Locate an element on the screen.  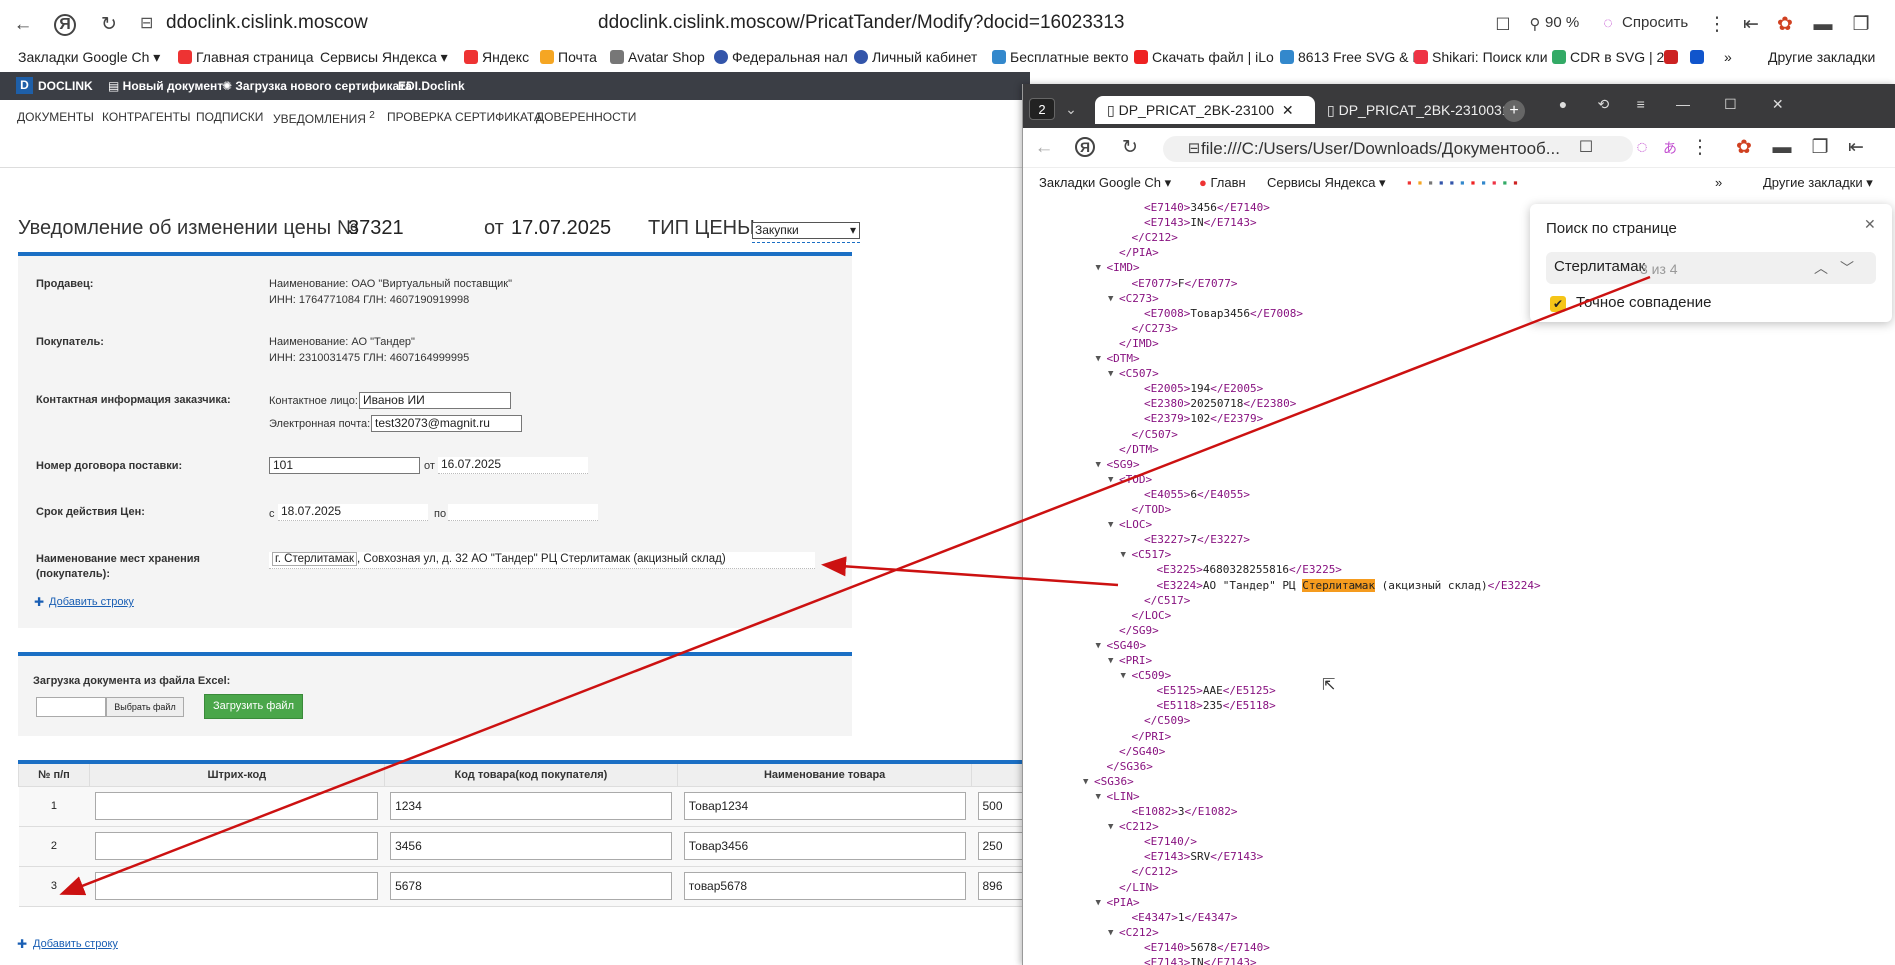
menu-contractors: КОНТРАГЕНТЫ is located at coordinates (146, 117).